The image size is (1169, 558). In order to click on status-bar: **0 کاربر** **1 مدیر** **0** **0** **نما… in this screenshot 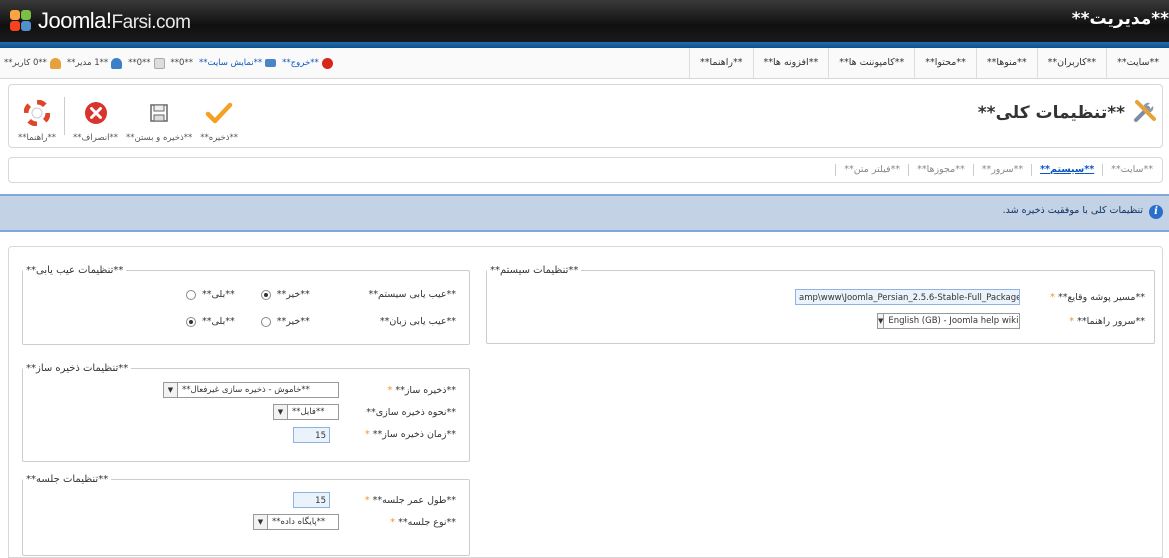, I will do `click(168, 63)`.